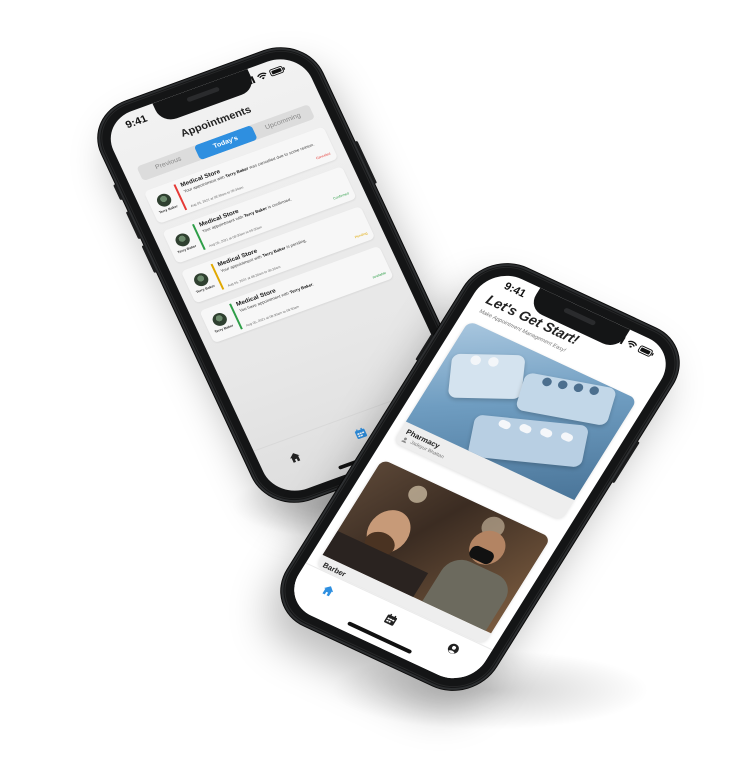  I want to click on status-badge: Canceled, so click(323, 156).